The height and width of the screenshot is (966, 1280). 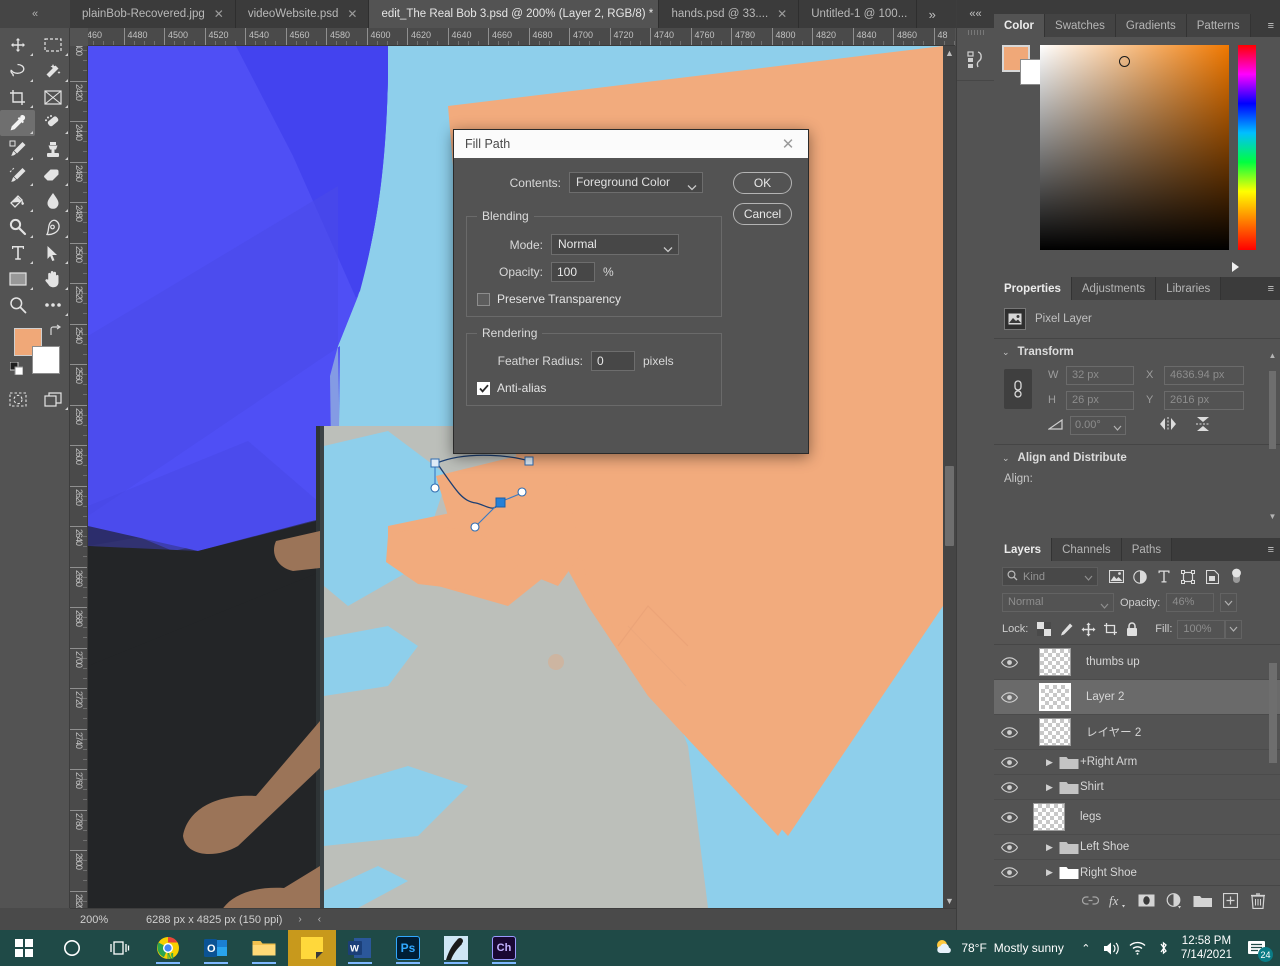 I want to click on gradient-tool, so click(x=17, y=201).